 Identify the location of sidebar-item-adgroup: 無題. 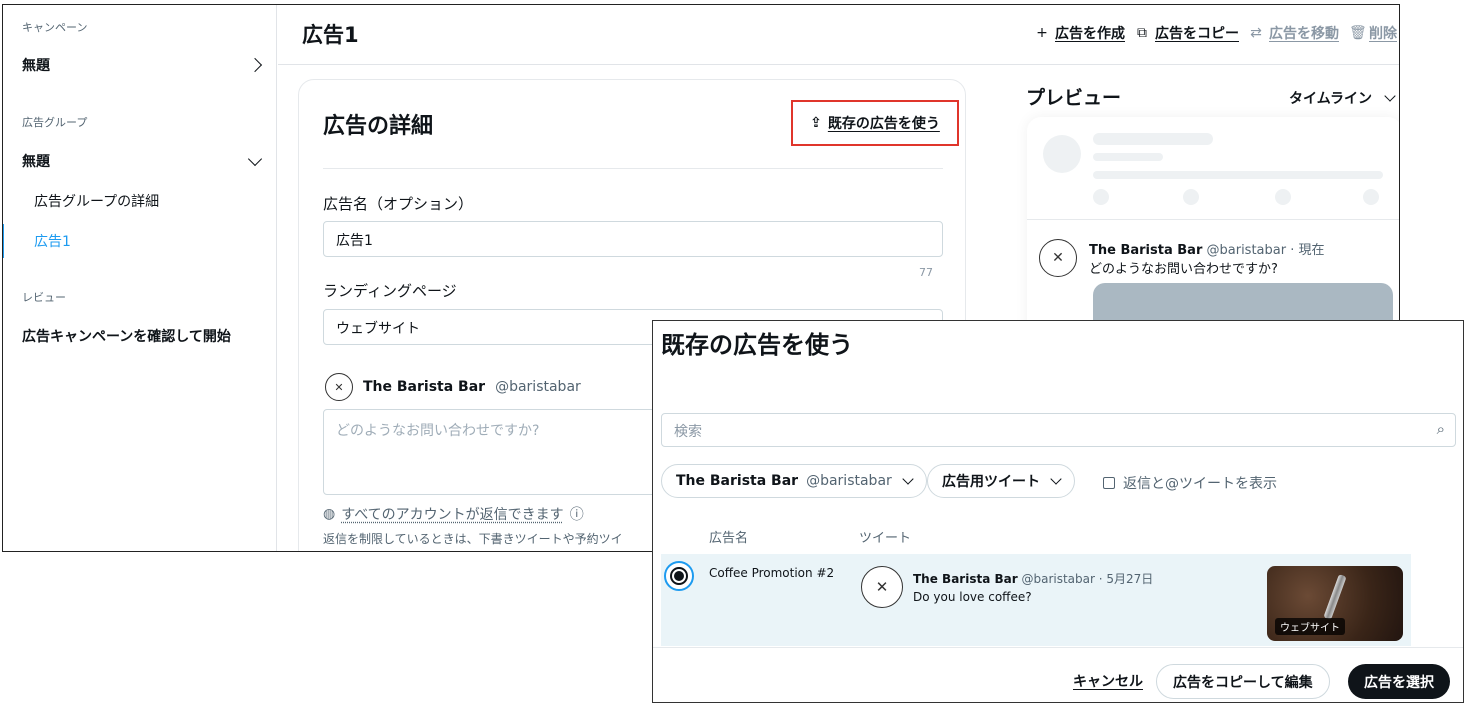
(142, 161).